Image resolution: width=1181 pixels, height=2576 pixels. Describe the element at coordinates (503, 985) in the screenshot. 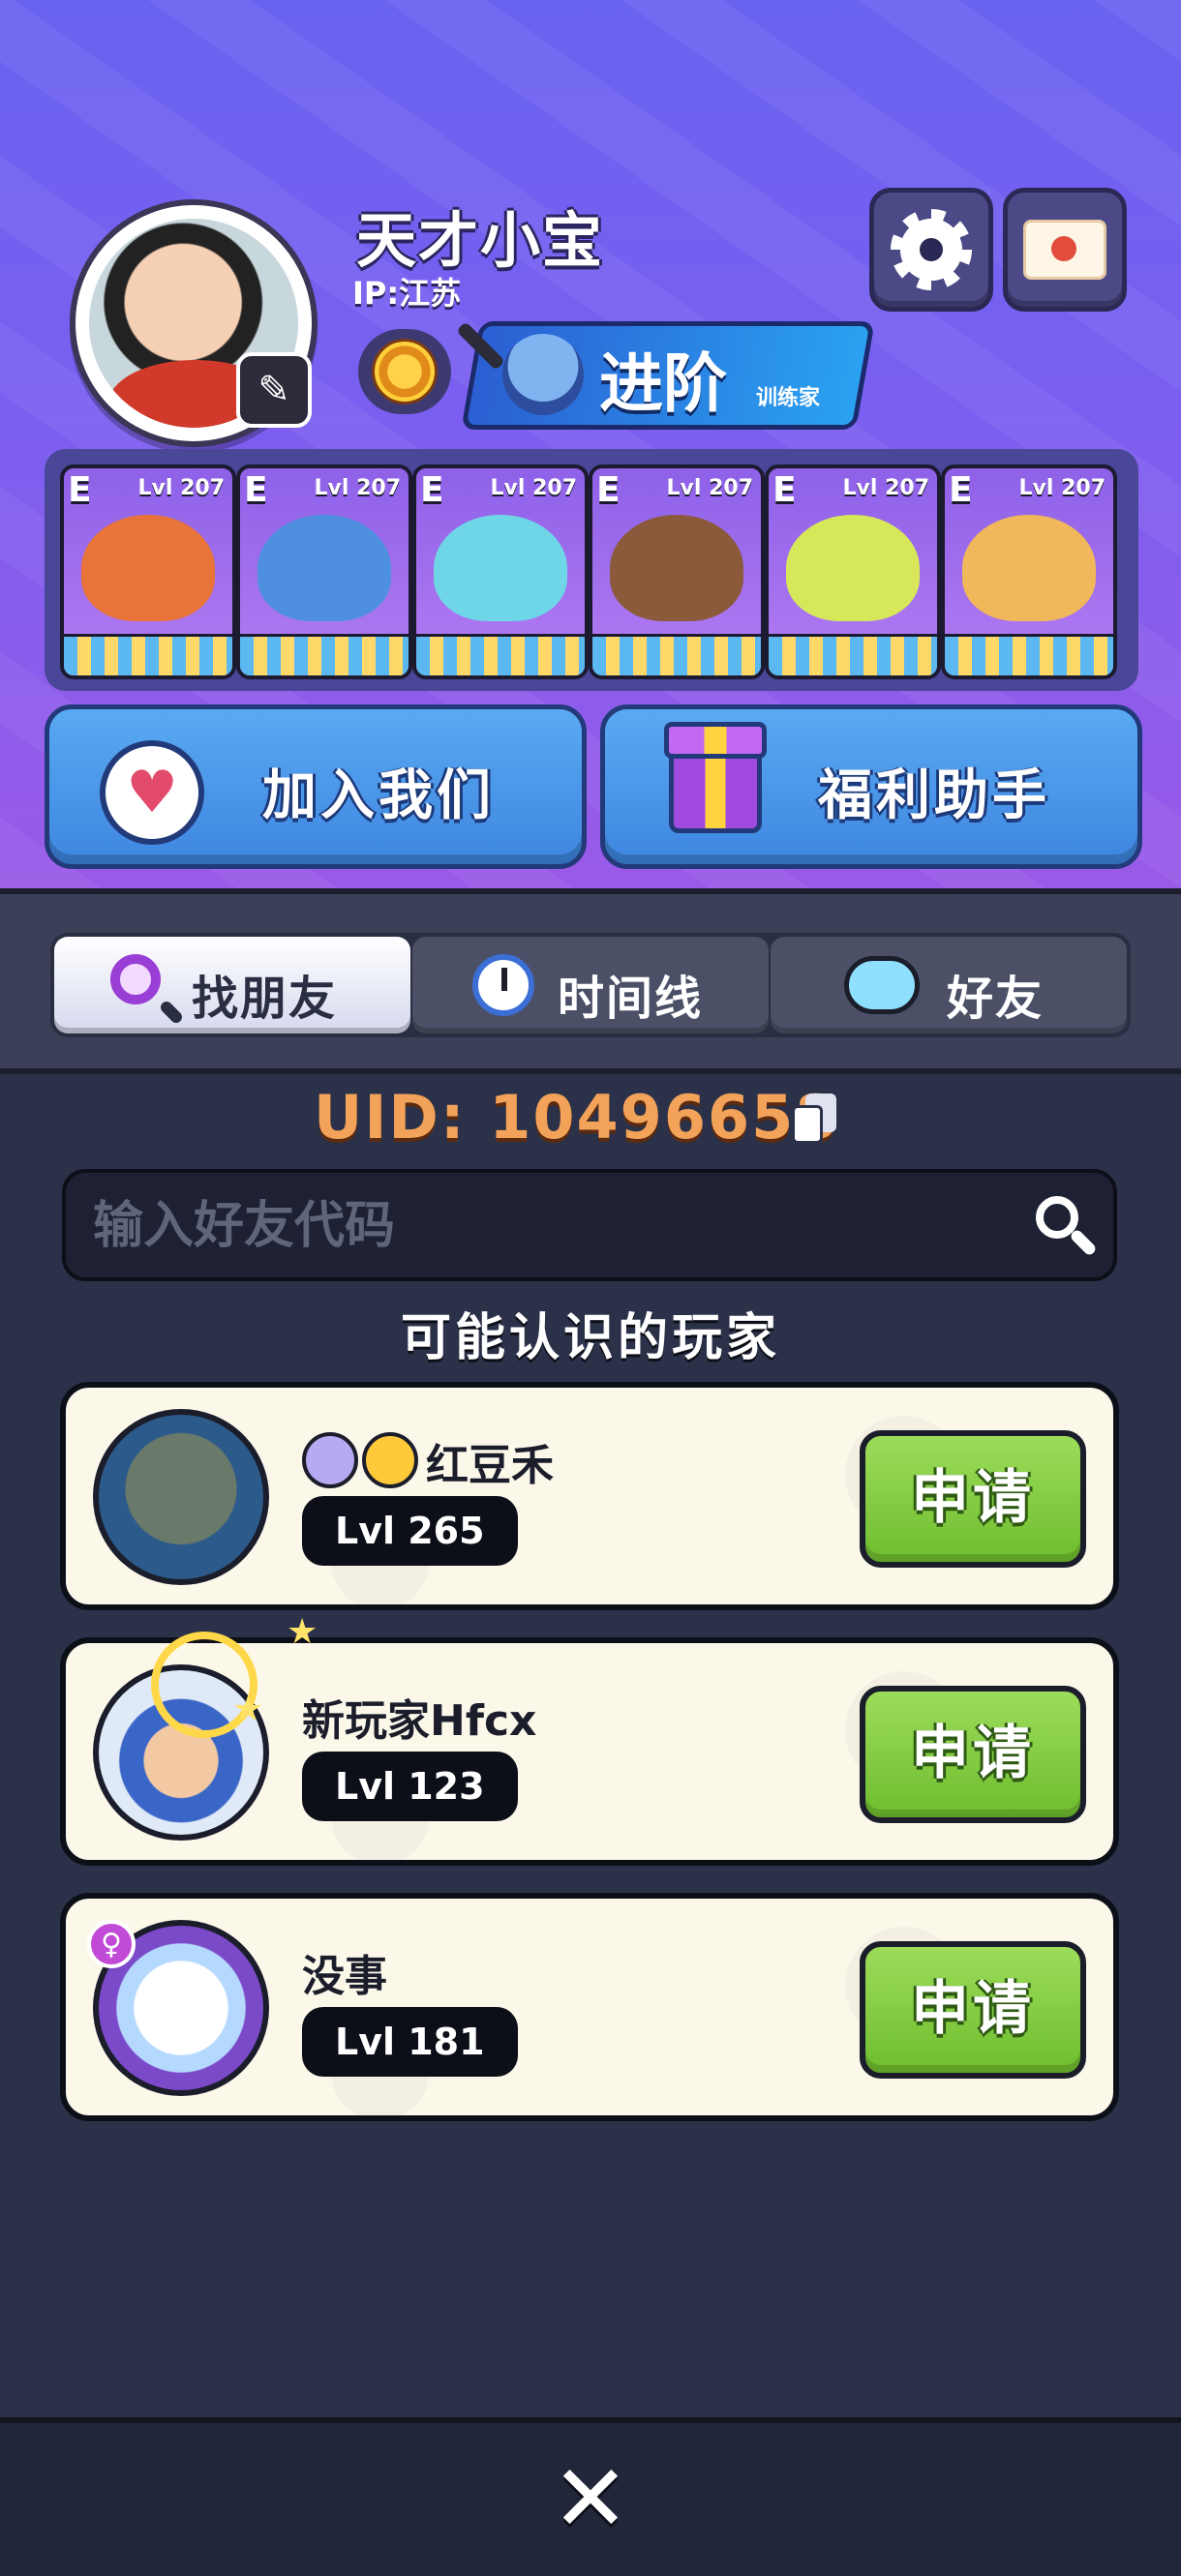

I see `clock-icon` at that location.